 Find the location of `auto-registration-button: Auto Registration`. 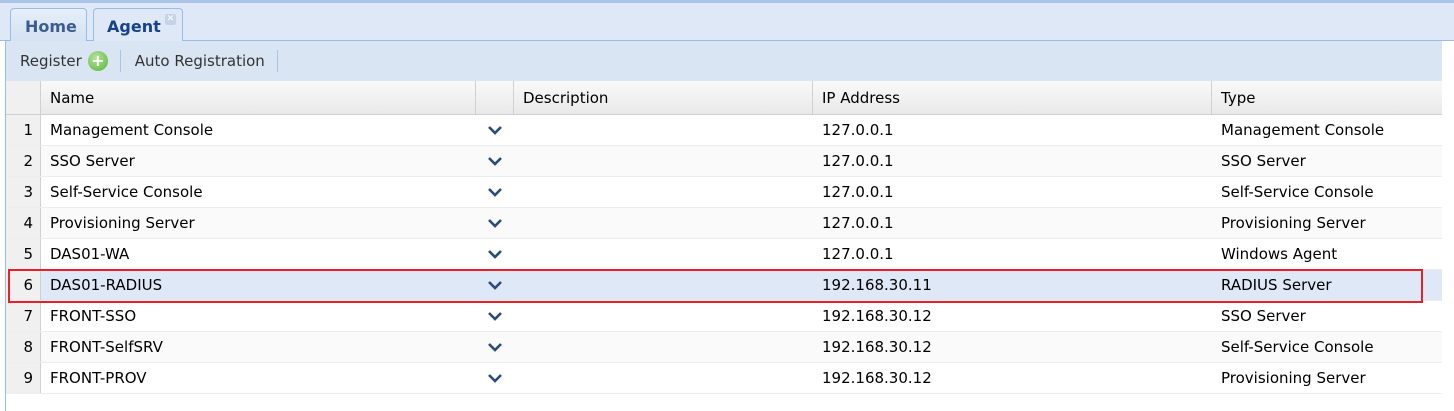

auto-registration-button: Auto Registration is located at coordinates (193, 61).